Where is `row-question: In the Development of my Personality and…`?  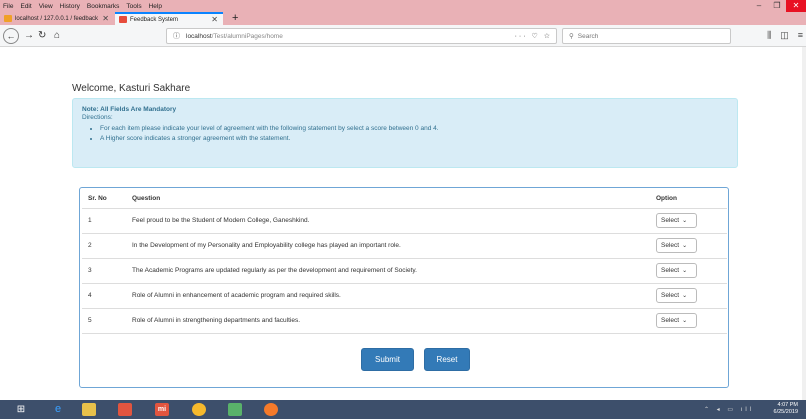
row-question: In the Development of my Personality and… is located at coordinates (388, 246).